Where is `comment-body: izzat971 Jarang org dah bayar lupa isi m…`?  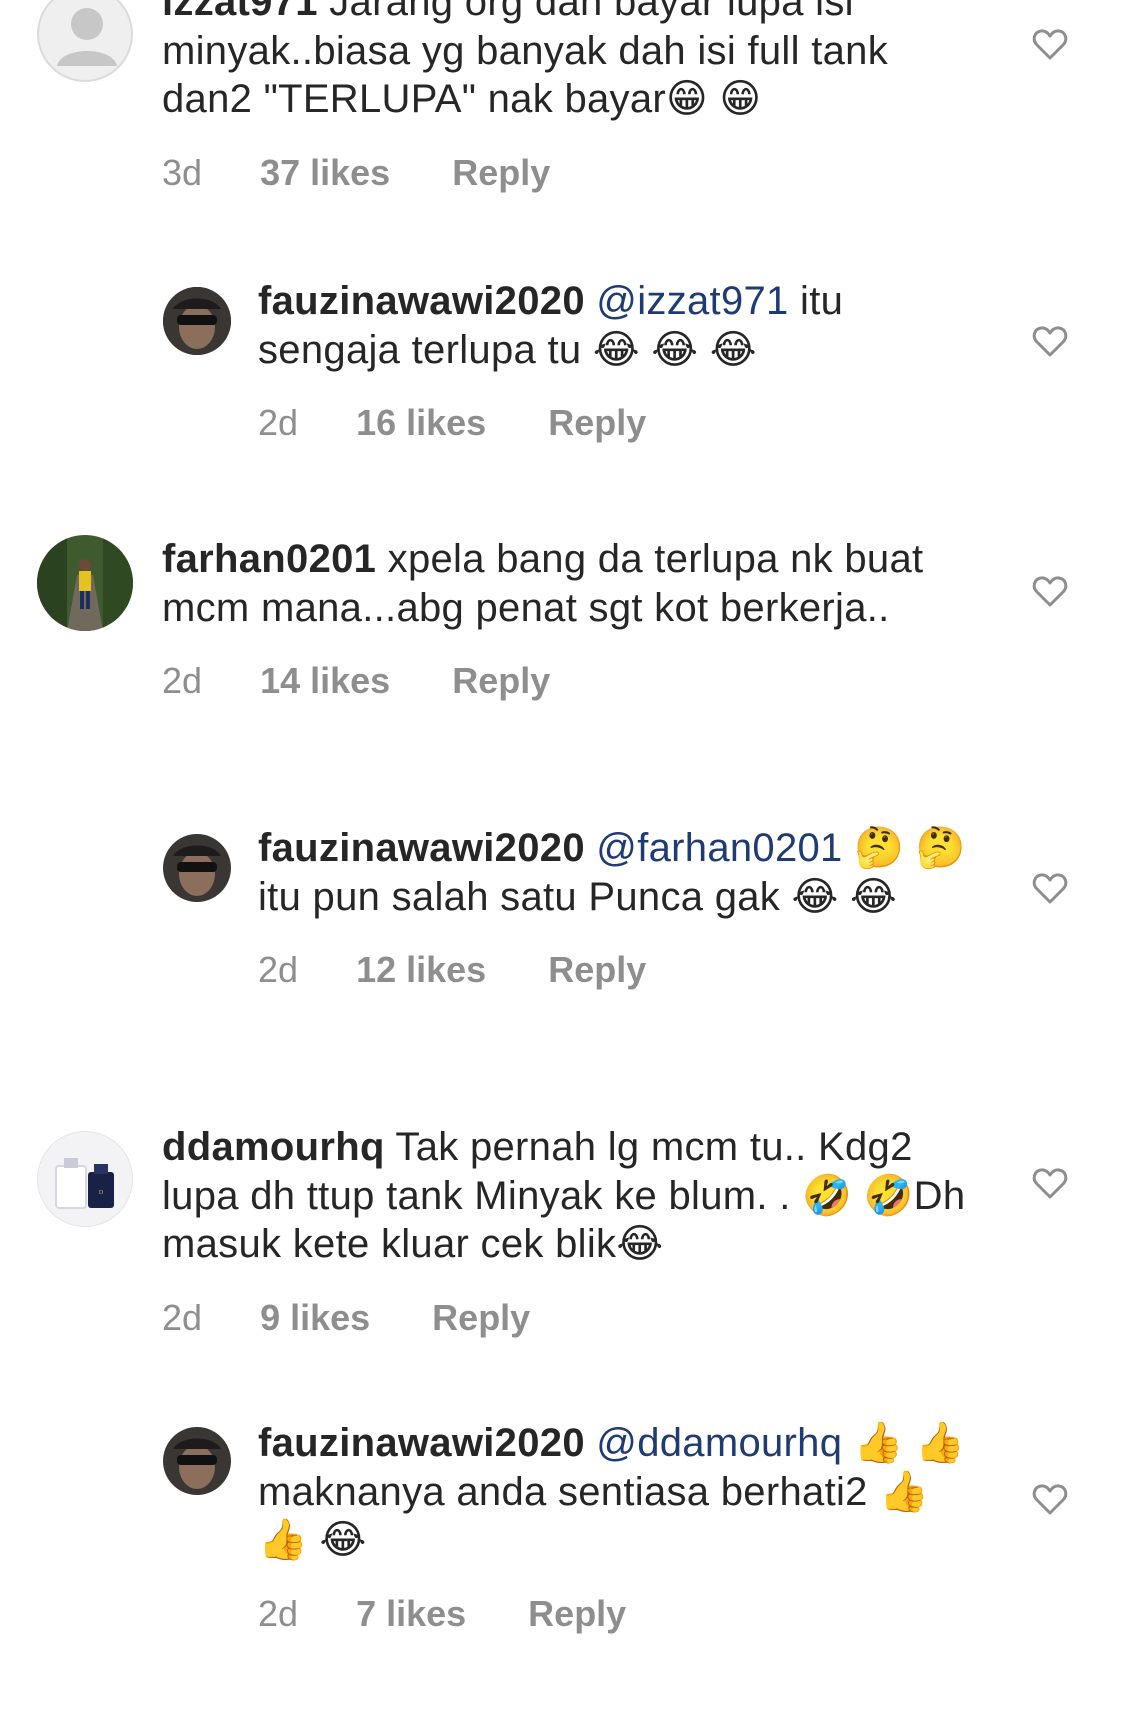 comment-body: izzat971 Jarang org dah bayar lupa isi m… is located at coordinates (572, 97).